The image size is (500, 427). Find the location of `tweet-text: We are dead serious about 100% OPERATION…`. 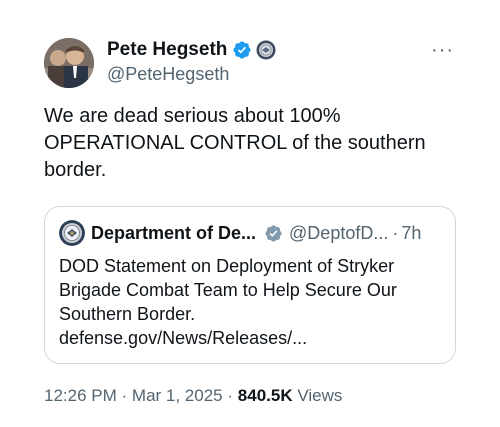

tweet-text: We are dead serious about 100% OPERATION… is located at coordinates (235, 143).